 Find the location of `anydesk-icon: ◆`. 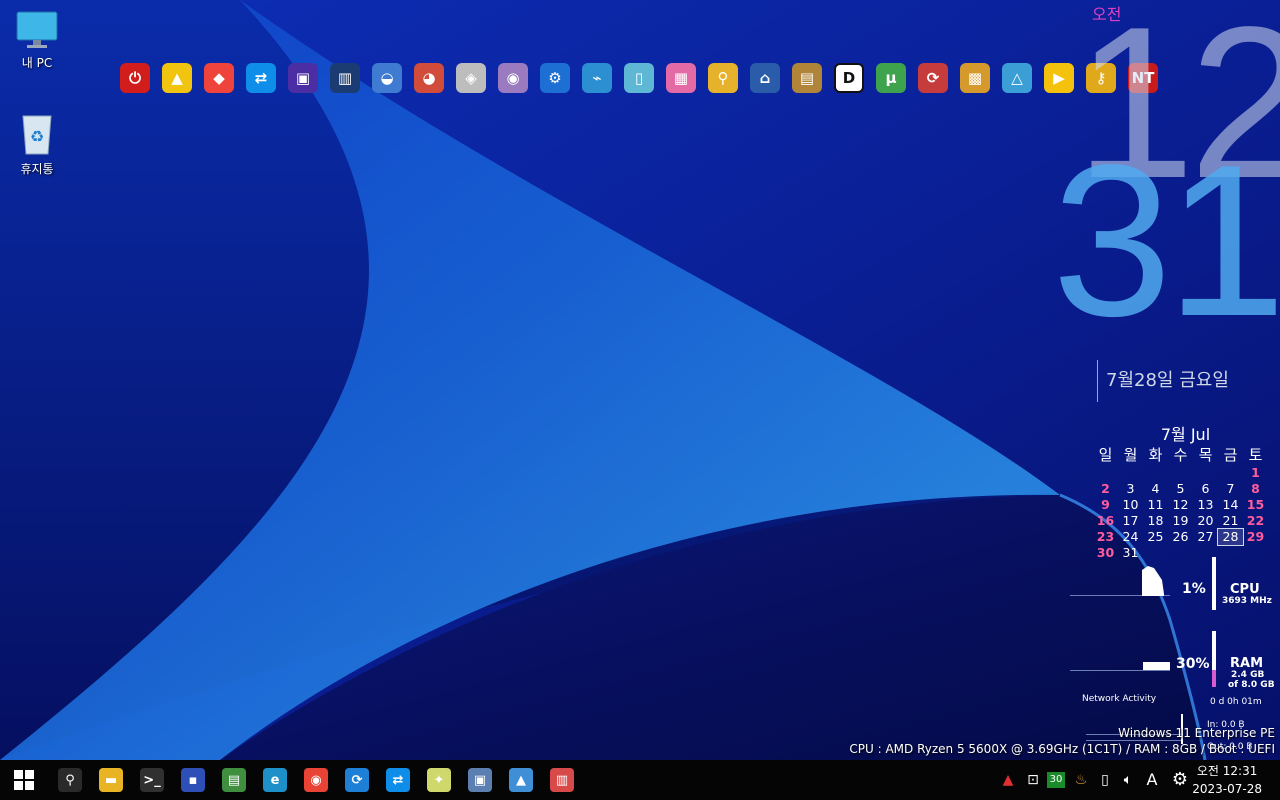

anydesk-icon: ◆ is located at coordinates (219, 78).